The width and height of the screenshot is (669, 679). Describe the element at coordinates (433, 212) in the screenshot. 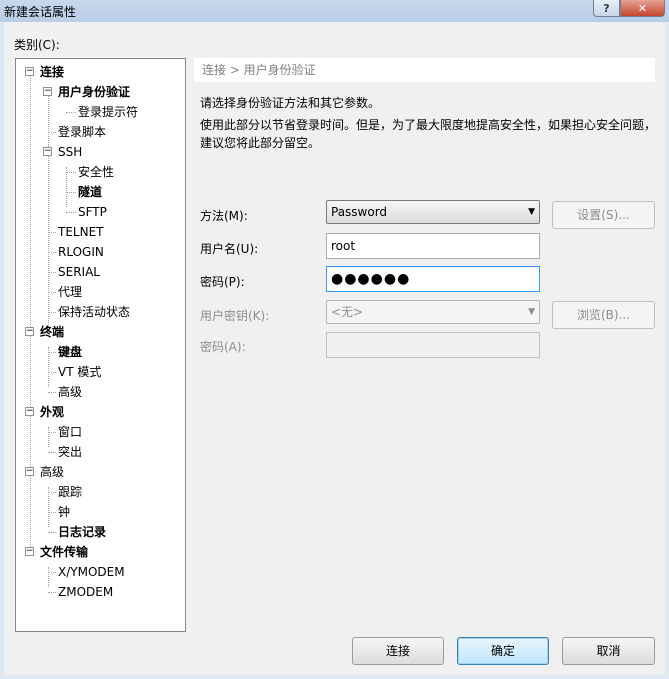

I see `method-select: Password ▼` at that location.